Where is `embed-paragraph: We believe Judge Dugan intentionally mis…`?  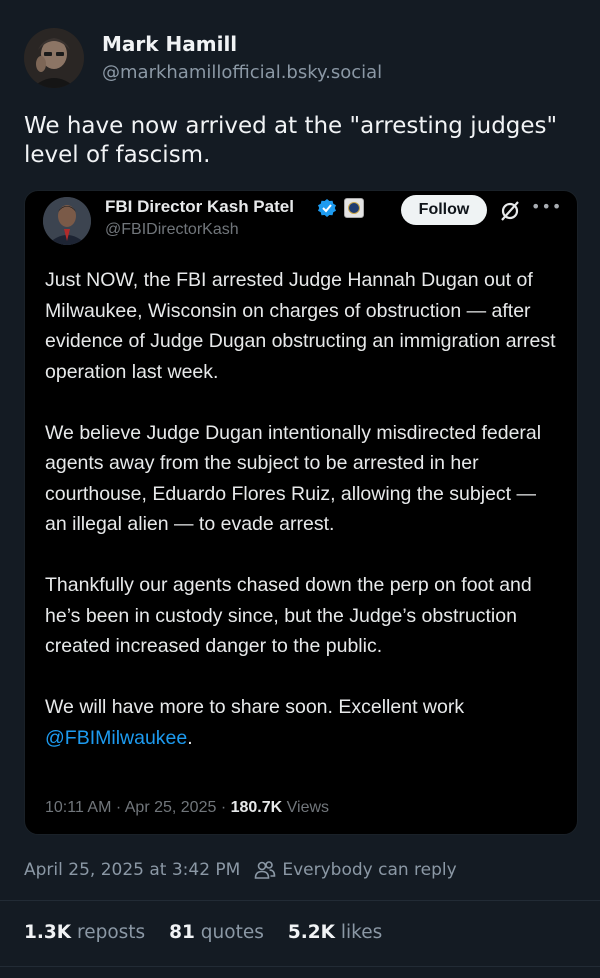
embed-paragraph: We believe Judge Dugan intentionally mis… is located at coordinates (293, 478).